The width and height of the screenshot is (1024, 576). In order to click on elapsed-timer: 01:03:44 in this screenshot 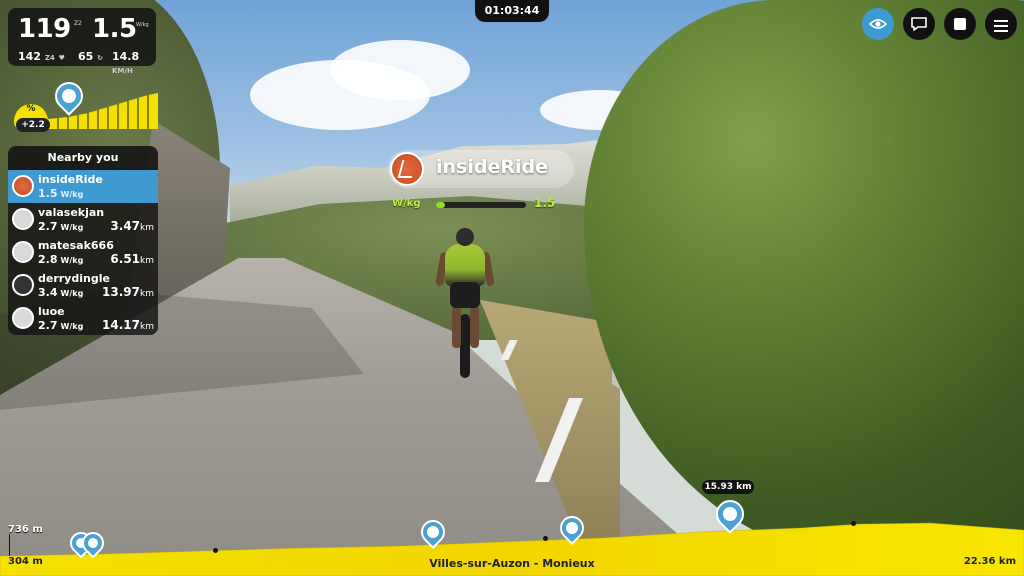, I will do `click(512, 11)`.